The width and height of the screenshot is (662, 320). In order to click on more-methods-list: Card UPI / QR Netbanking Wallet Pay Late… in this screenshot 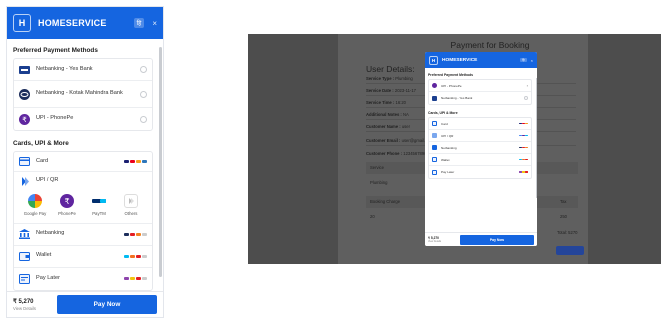, I will do `click(480, 148)`.